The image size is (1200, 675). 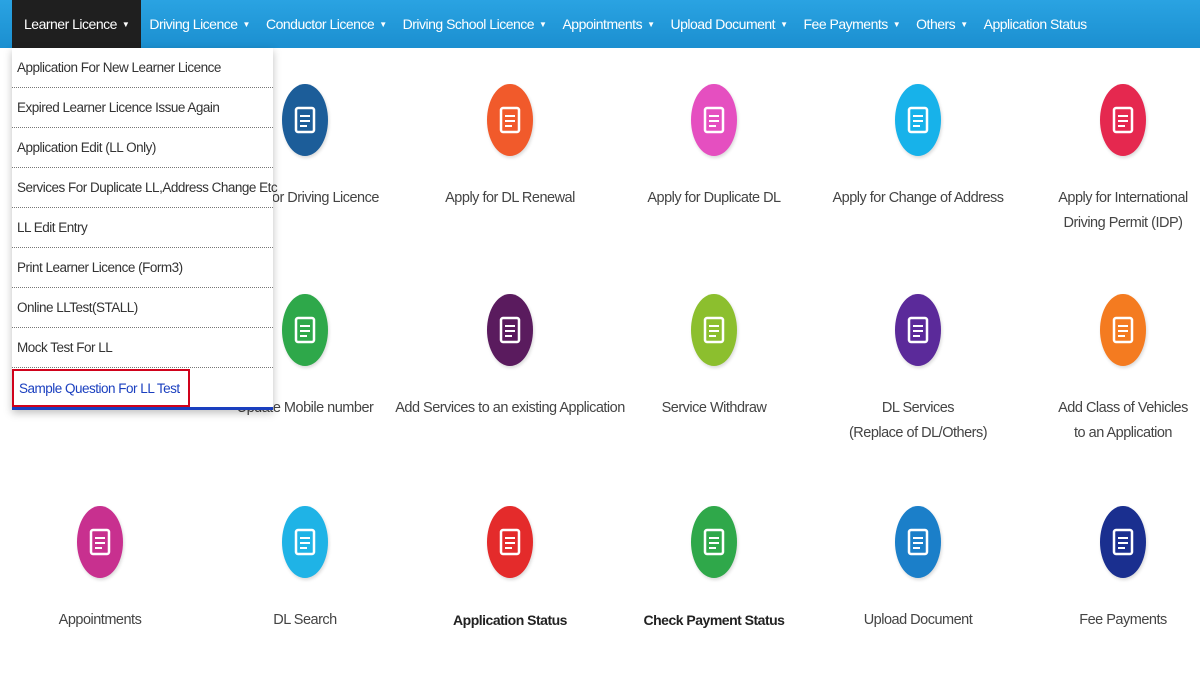 I want to click on nav-label: Driving Licence, so click(x=193, y=24).